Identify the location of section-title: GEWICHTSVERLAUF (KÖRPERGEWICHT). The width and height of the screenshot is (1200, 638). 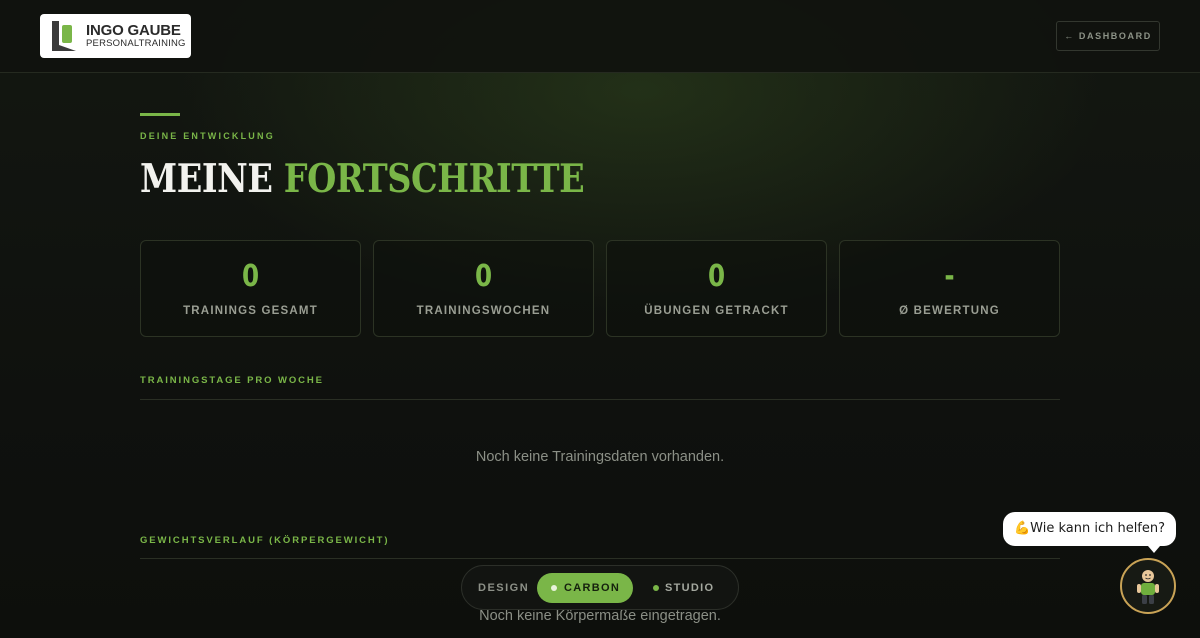
(265, 540).